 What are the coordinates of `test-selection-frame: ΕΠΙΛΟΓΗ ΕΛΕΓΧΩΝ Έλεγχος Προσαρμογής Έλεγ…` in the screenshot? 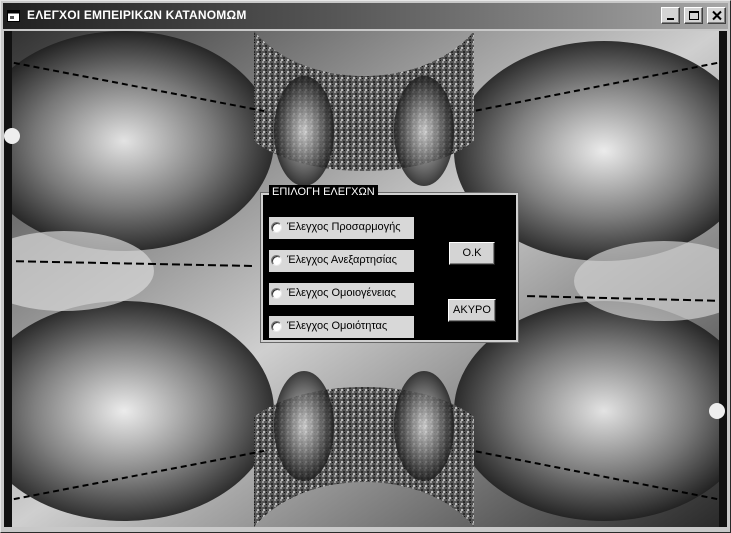 It's located at (389, 263).